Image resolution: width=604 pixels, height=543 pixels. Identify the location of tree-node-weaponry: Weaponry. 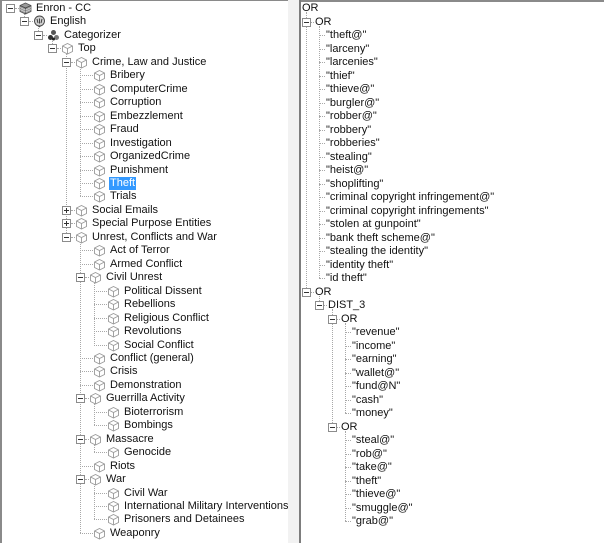
(145, 533).